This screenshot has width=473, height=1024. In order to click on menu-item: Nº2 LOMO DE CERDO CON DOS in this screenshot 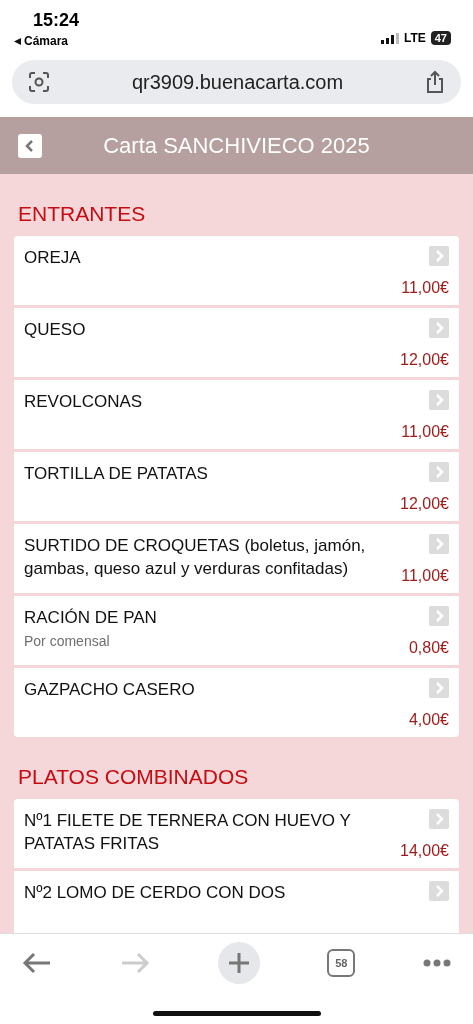, I will do `click(236, 902)`.